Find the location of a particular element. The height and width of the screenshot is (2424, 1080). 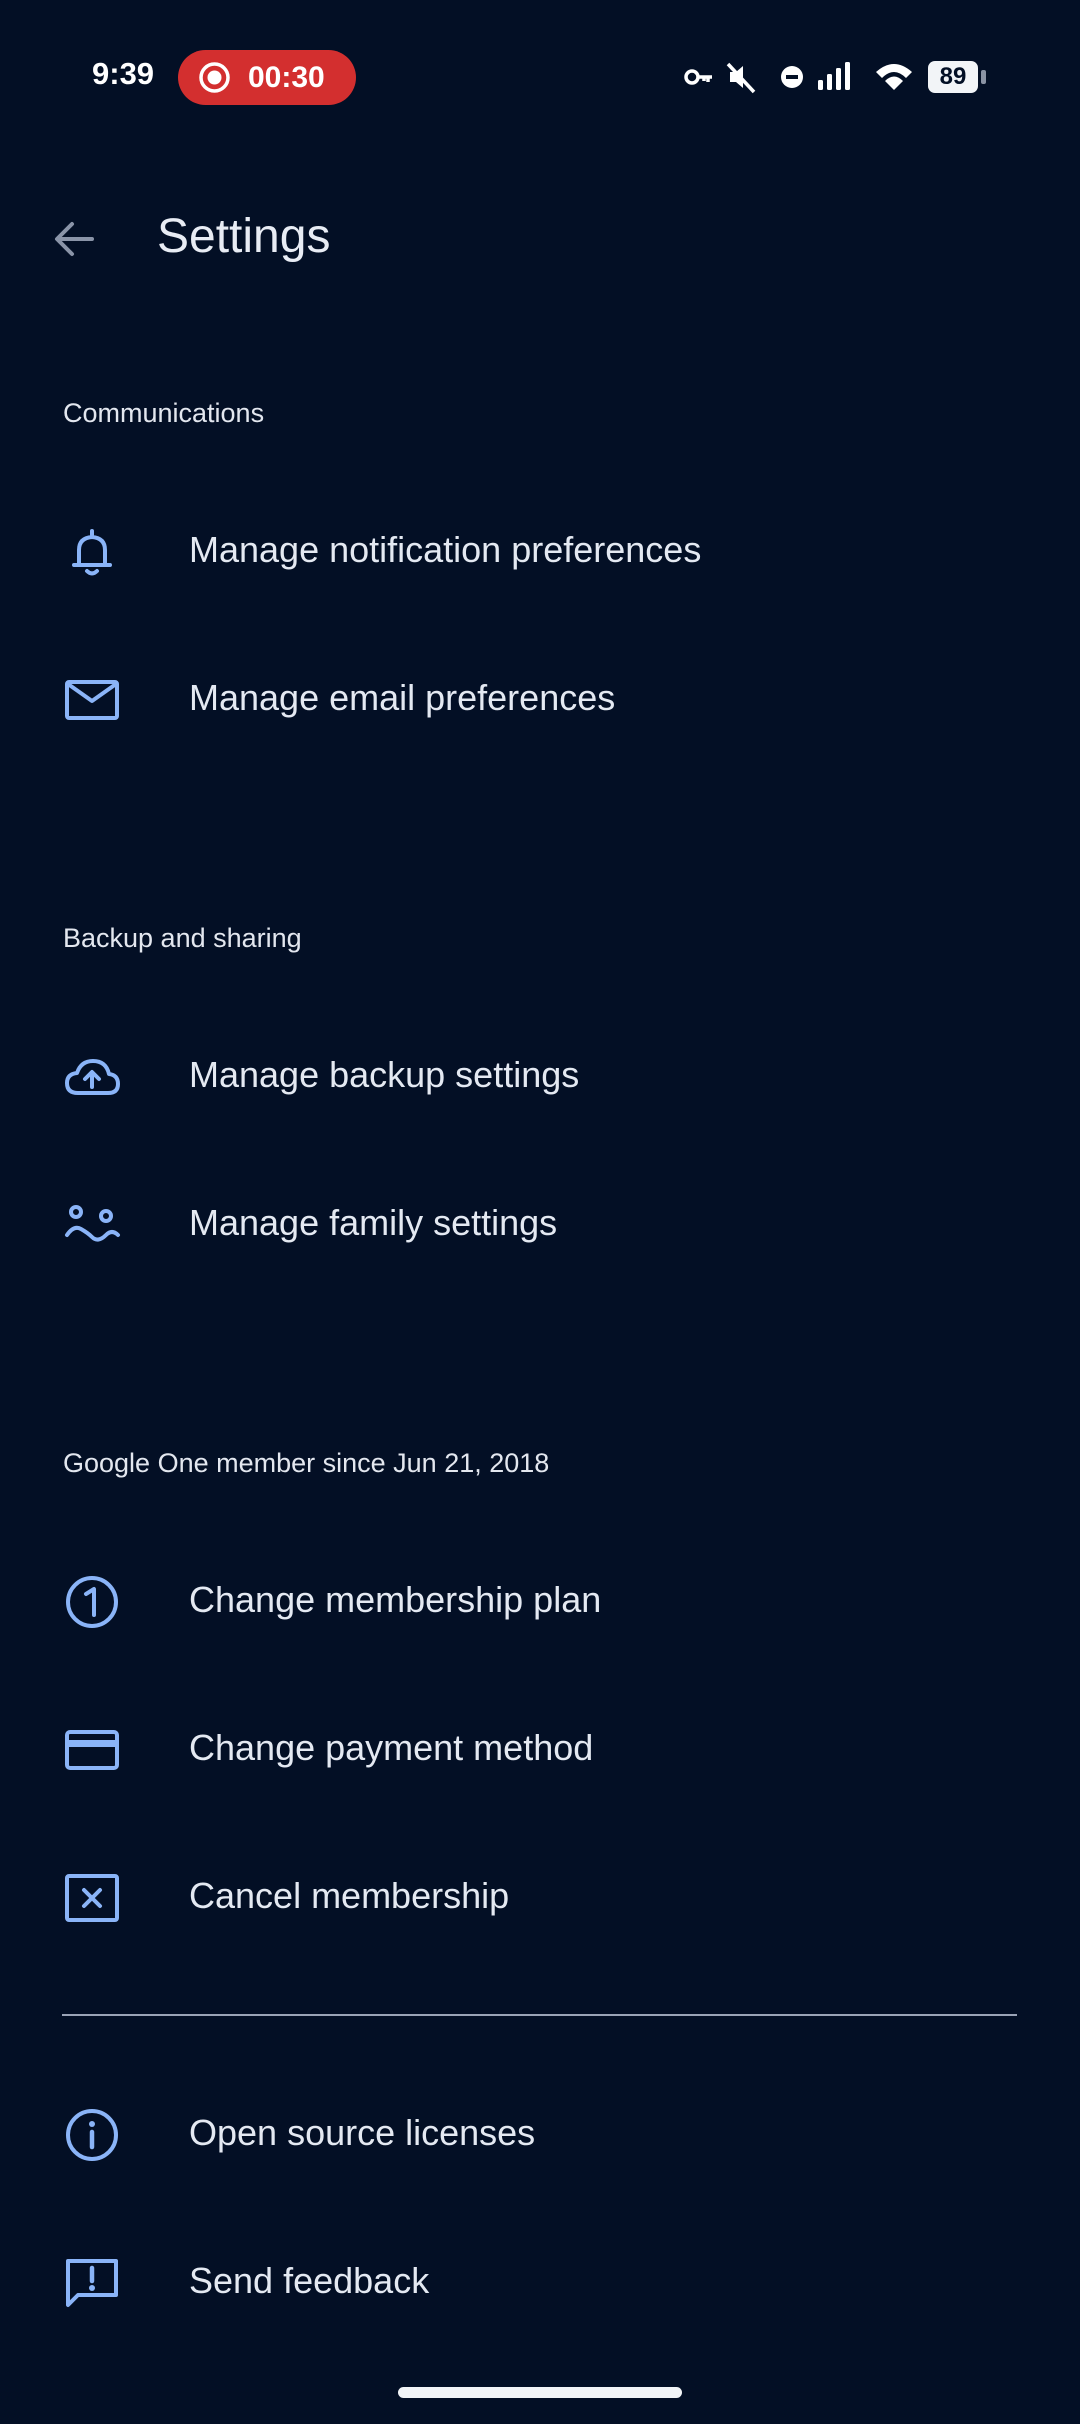

change-membership-plan-item: Change membership plan is located at coordinates (540, 1600).